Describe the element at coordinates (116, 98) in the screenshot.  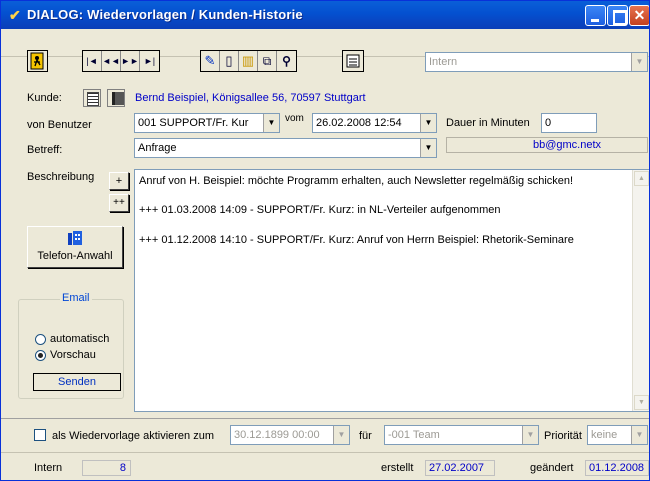
I see `address-book-icon` at that location.